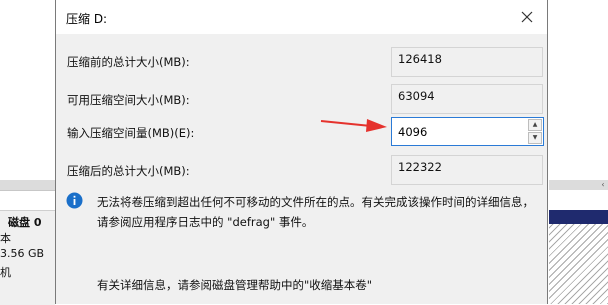 This screenshot has width=608, height=305. Describe the element at coordinates (5, 238) in the screenshot. I see `disk-type-fragment: 本` at that location.